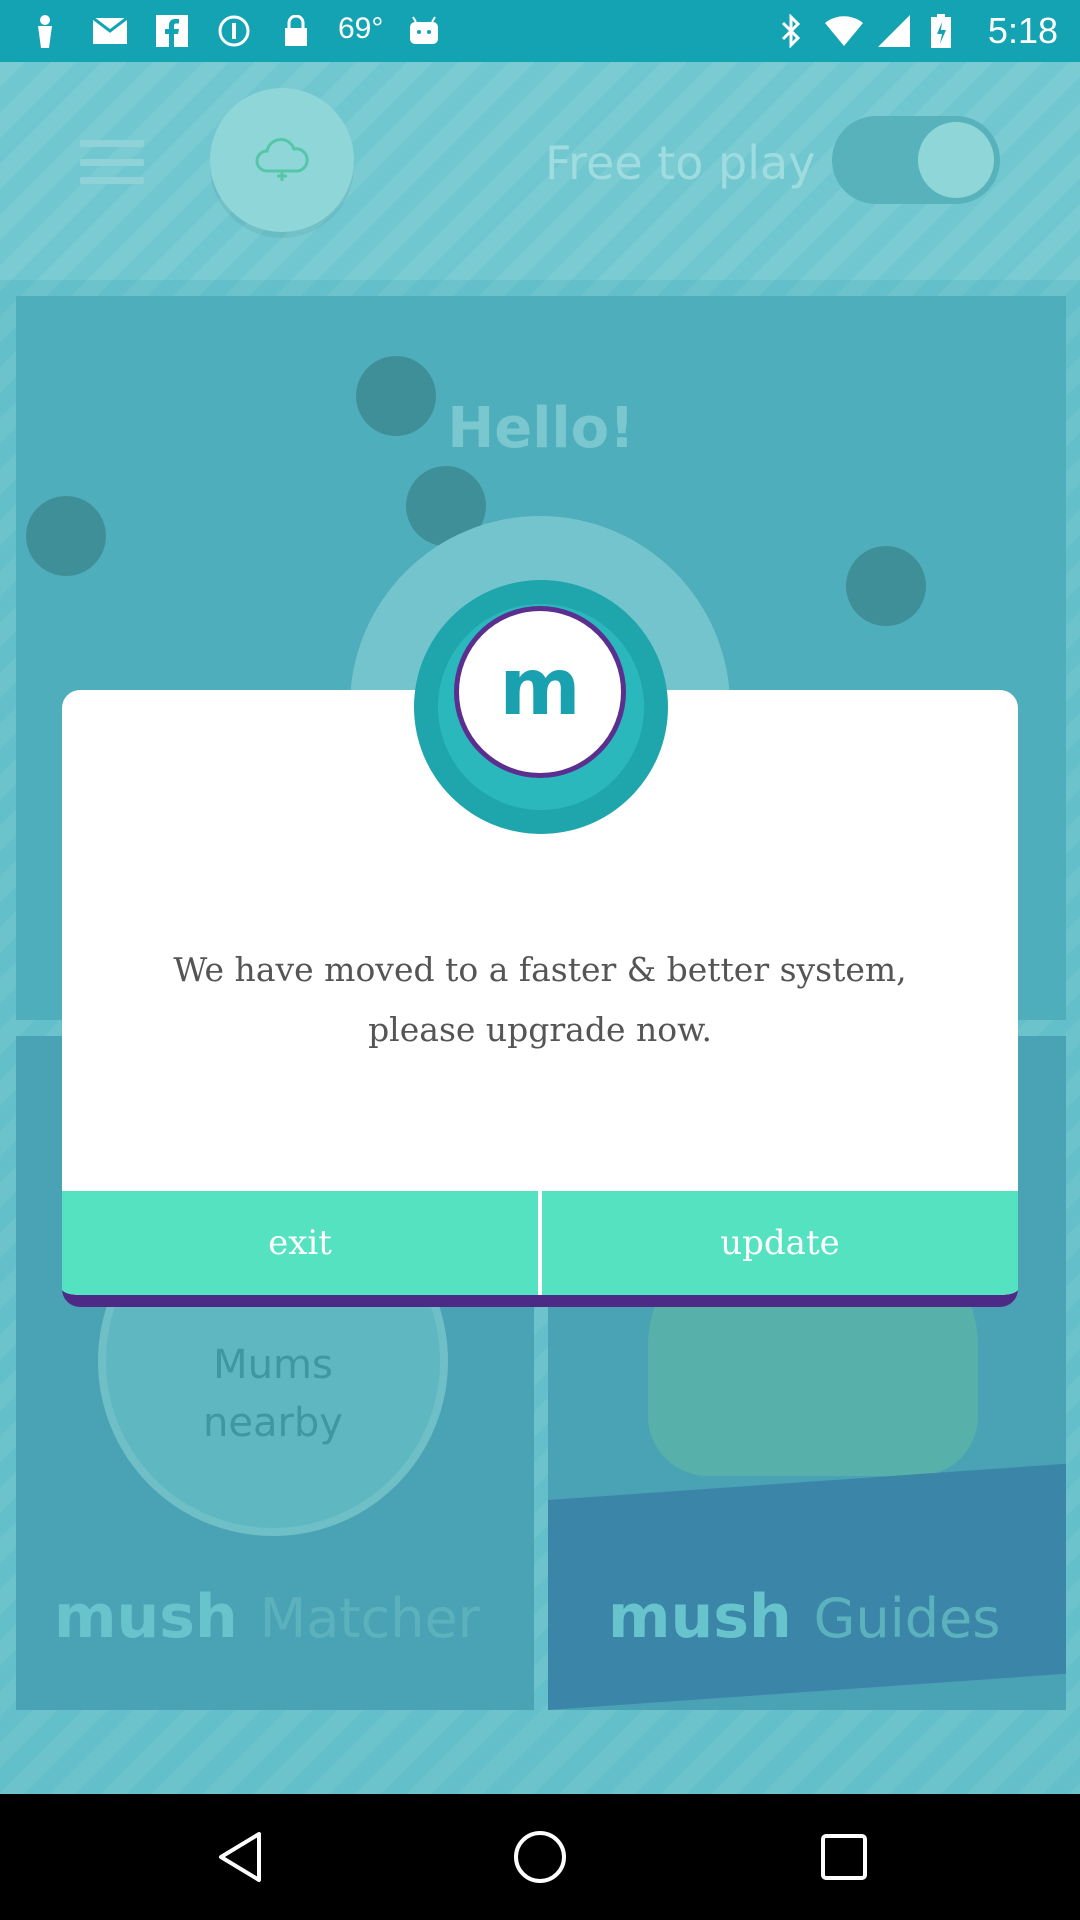  What do you see at coordinates (540, 1029) in the screenshot?
I see `dialog-message-line2: please upgrade now.` at bounding box center [540, 1029].